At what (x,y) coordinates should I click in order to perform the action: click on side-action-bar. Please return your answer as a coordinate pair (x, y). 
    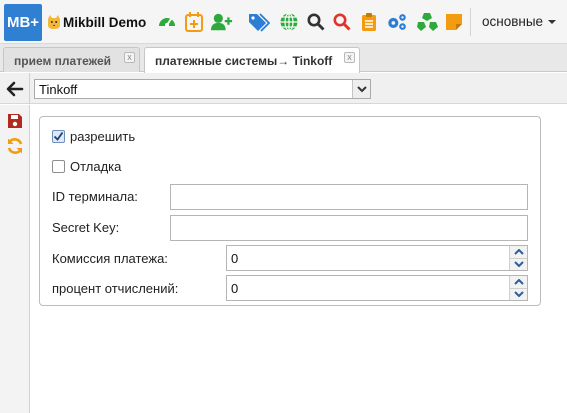
    Looking at the image, I should click on (15, 259).